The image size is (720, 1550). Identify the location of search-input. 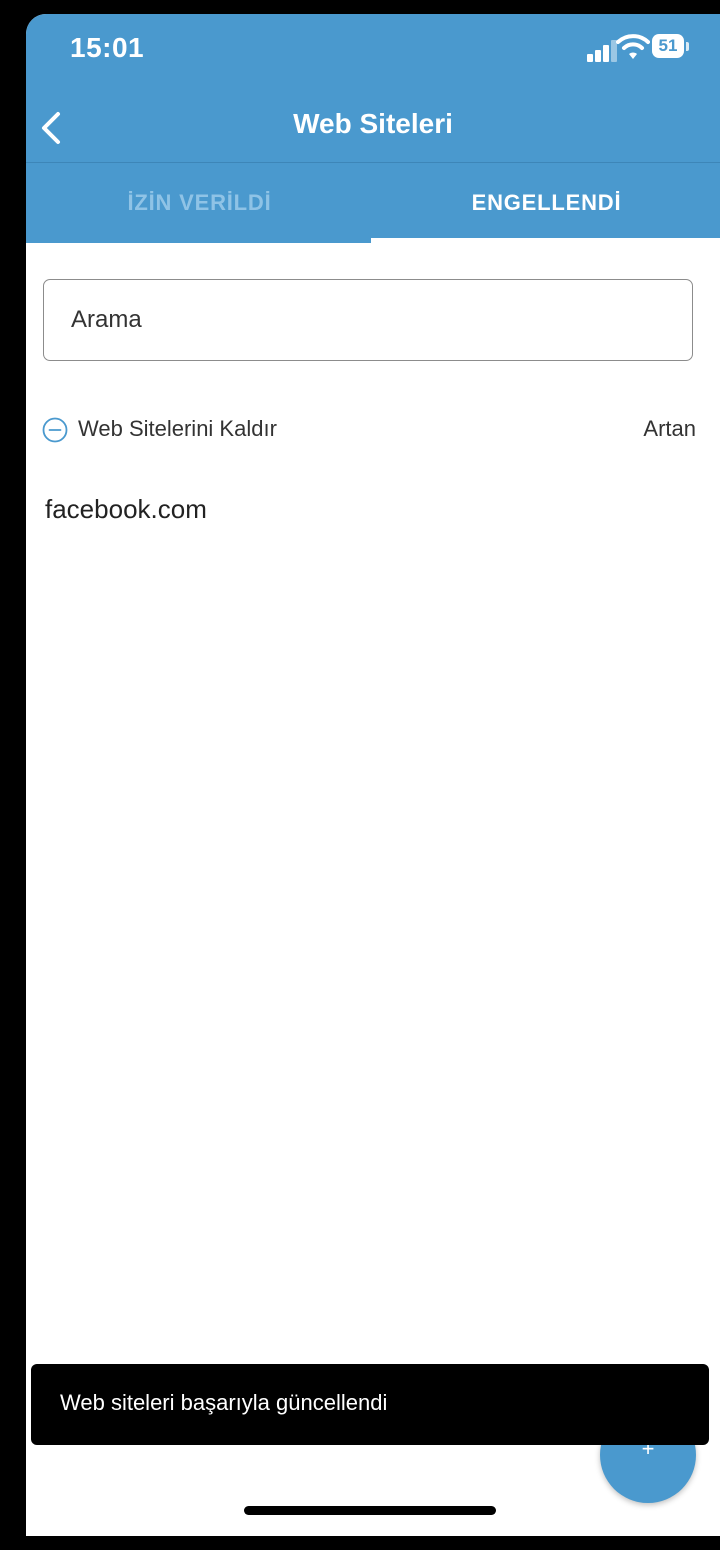
(368, 320).